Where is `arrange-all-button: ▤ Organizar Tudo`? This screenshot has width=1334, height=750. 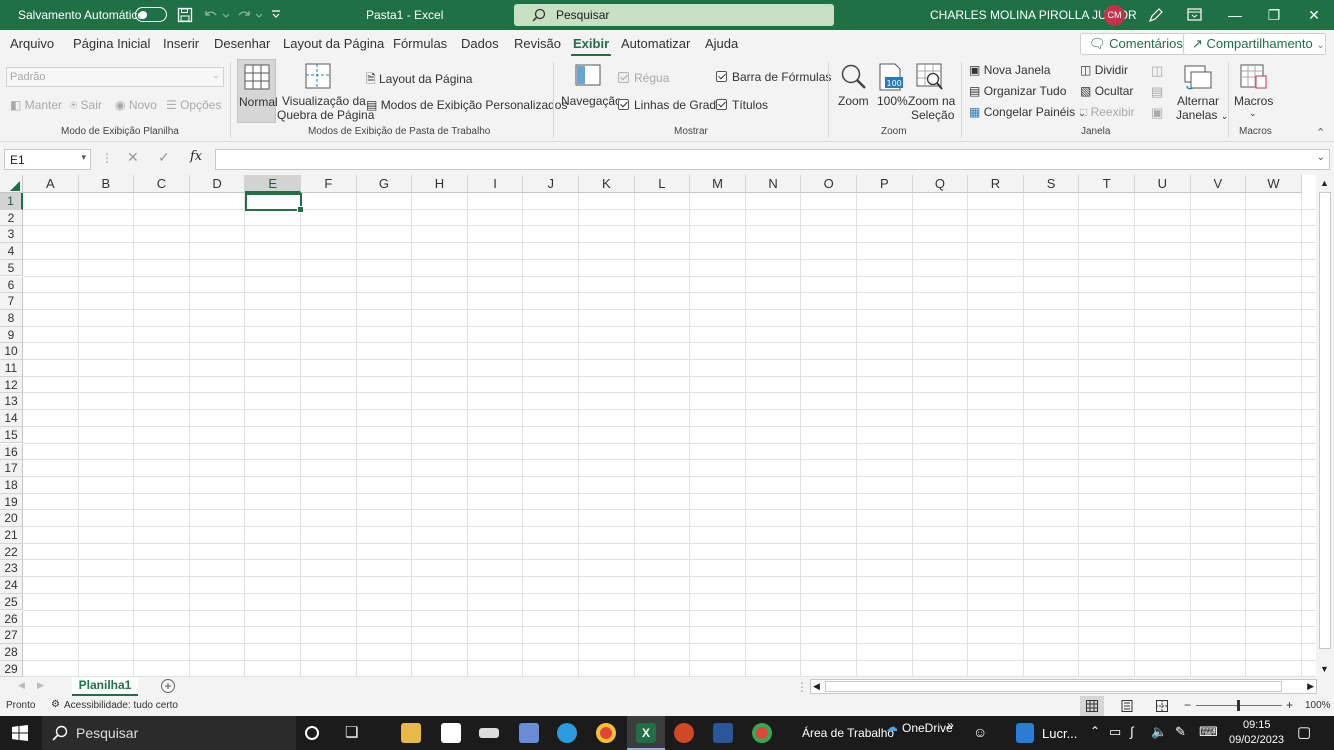
arrange-all-button: ▤ Organizar Tudo is located at coordinates (1017, 91).